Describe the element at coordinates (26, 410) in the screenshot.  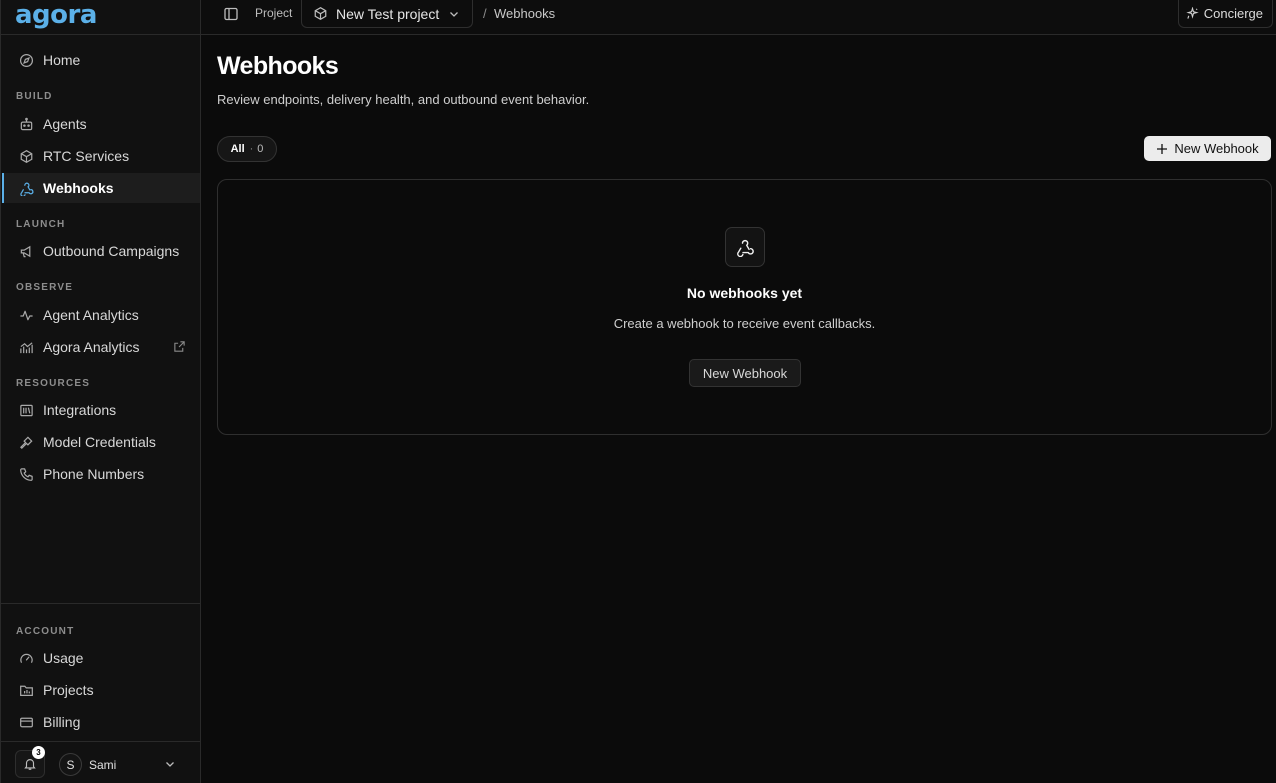
I see `library-icon` at that location.